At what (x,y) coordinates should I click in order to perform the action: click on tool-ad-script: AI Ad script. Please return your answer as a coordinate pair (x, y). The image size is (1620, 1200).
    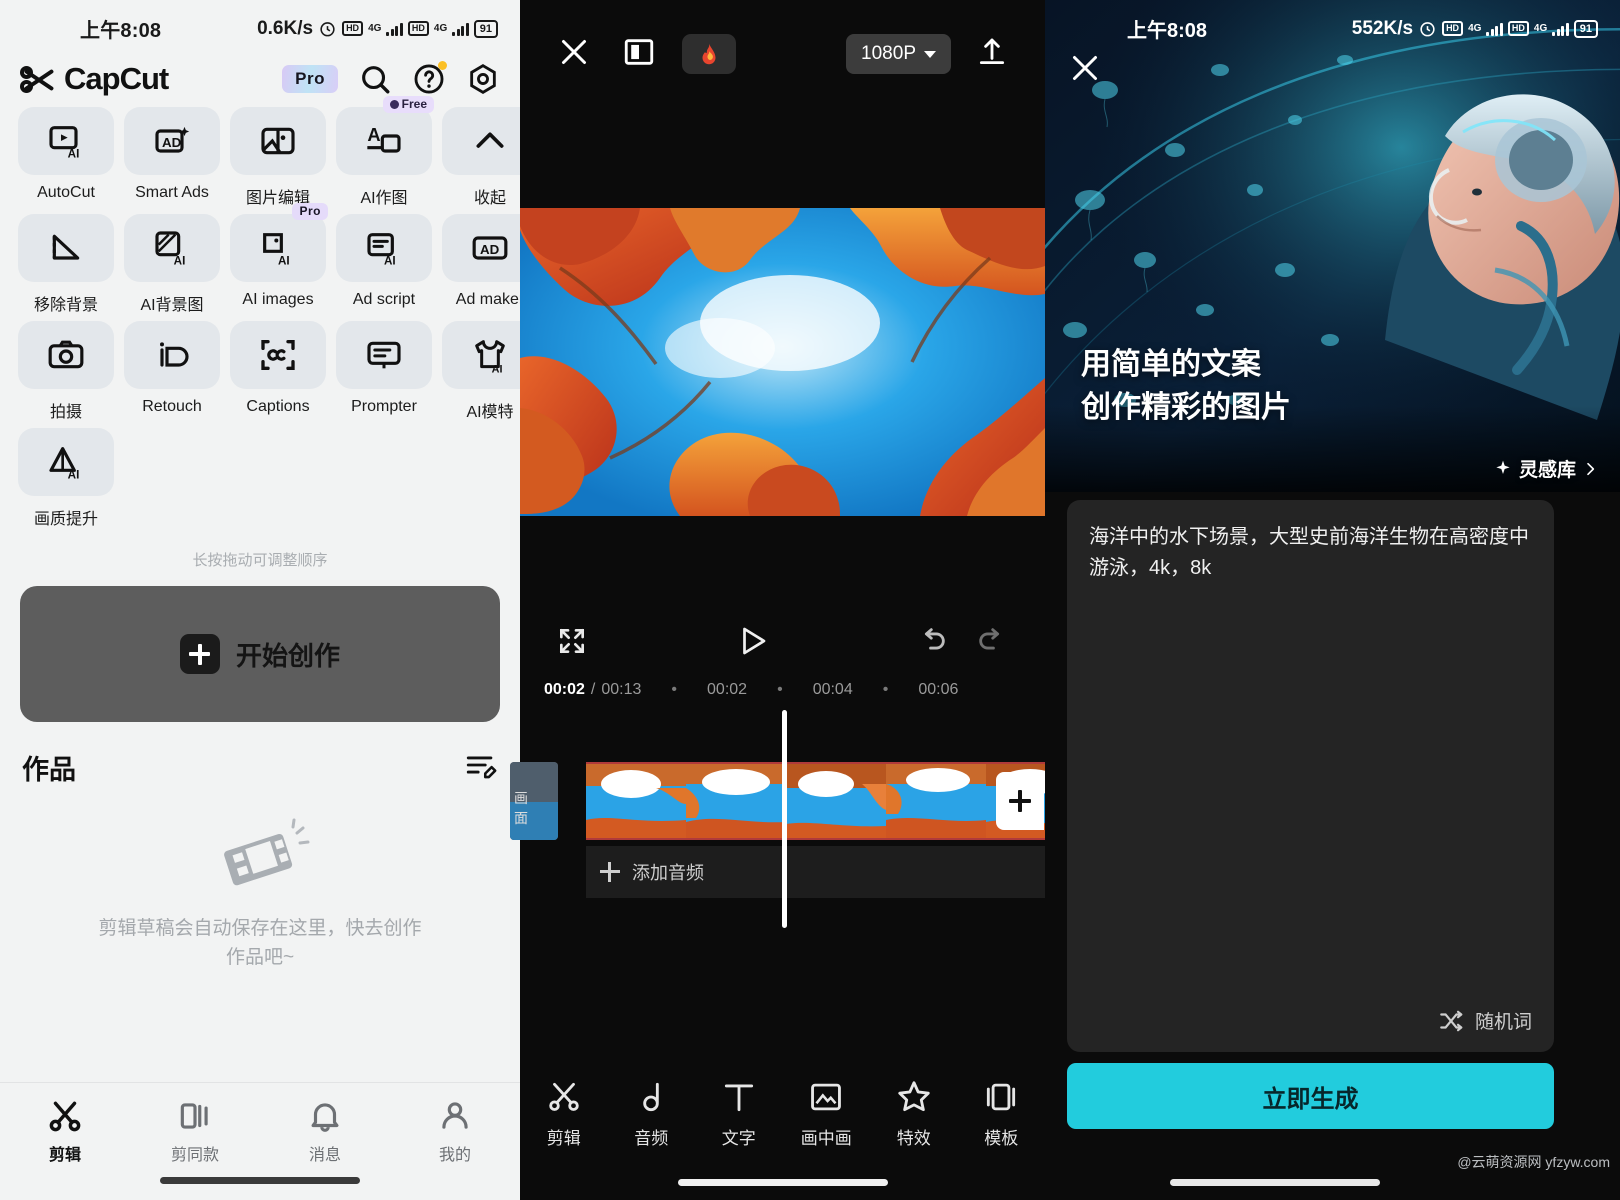
    Looking at the image, I should click on (384, 264).